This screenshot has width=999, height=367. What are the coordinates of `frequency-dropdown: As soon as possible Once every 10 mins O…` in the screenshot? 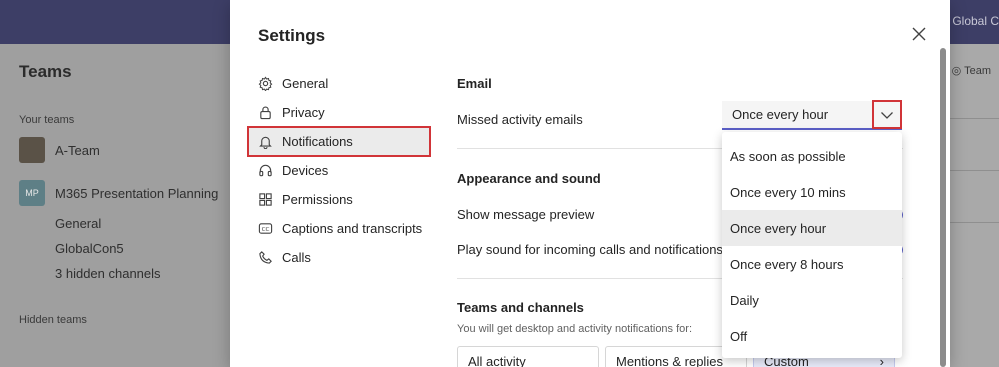 It's located at (812, 245).